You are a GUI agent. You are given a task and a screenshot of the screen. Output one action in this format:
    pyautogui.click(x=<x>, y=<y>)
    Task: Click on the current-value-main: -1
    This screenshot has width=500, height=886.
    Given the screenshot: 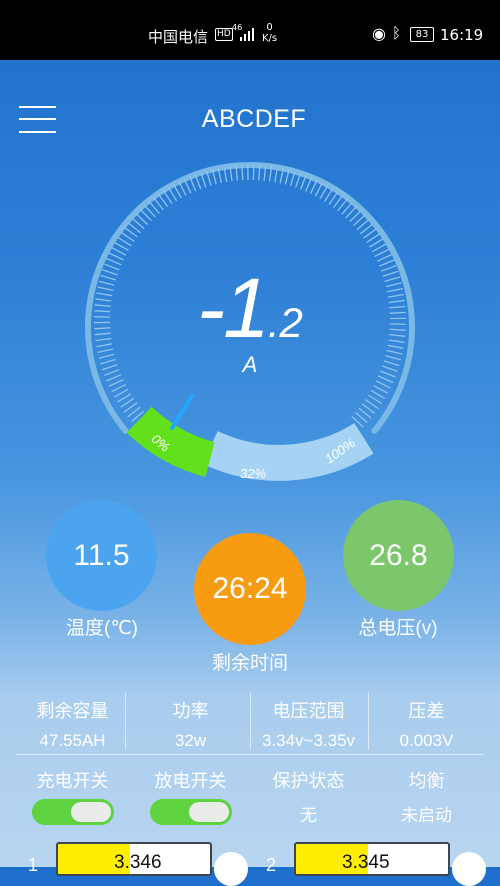 What is the action you would take?
    pyautogui.click(x=232, y=308)
    